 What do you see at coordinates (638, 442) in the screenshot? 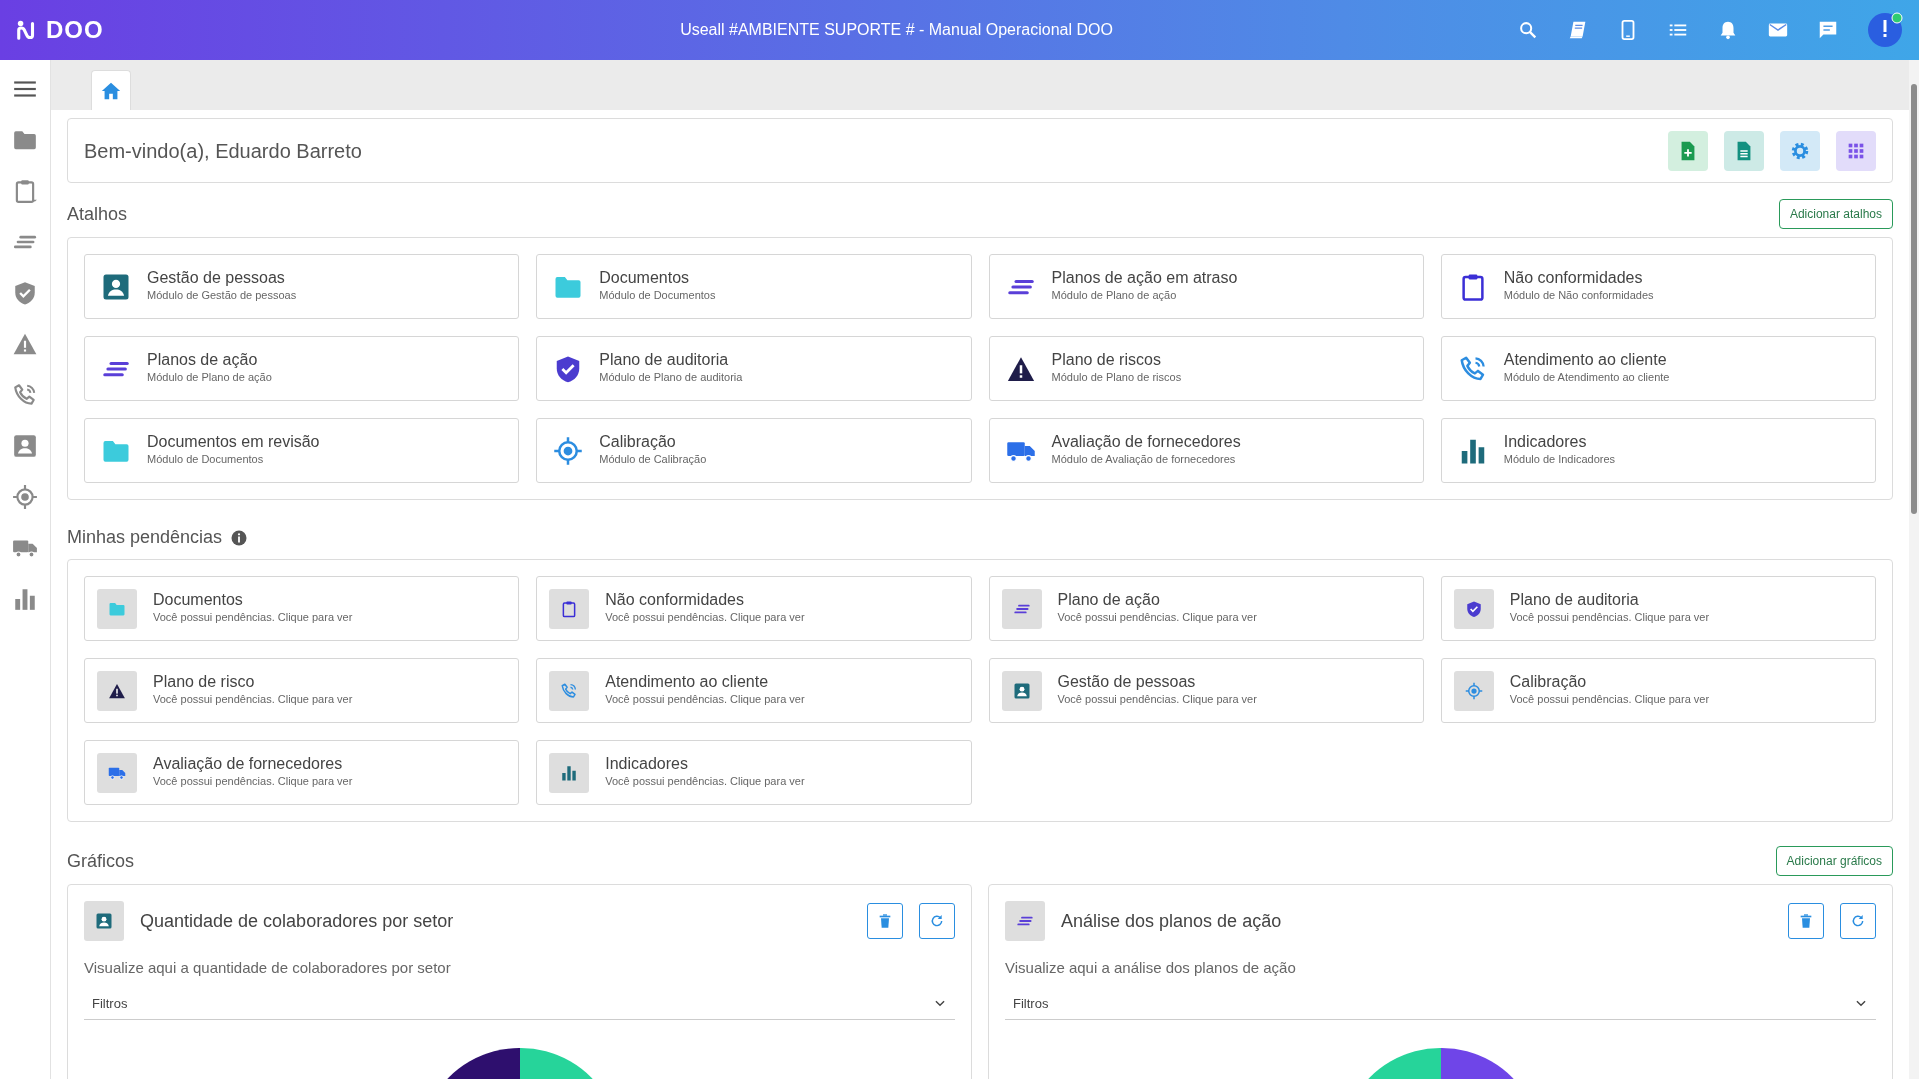
I see `shortcut-title: Calibração` at bounding box center [638, 442].